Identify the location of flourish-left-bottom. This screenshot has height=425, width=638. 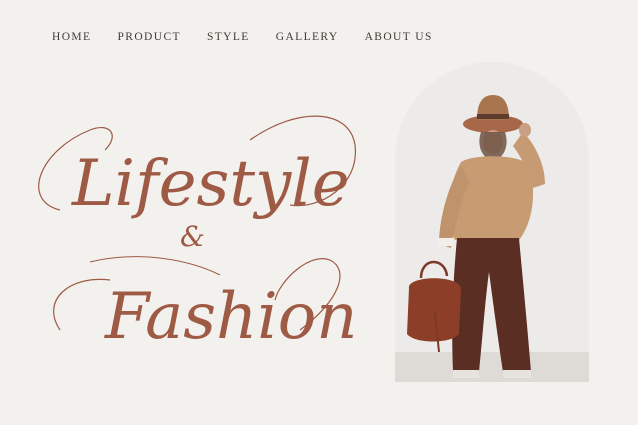
(82, 304).